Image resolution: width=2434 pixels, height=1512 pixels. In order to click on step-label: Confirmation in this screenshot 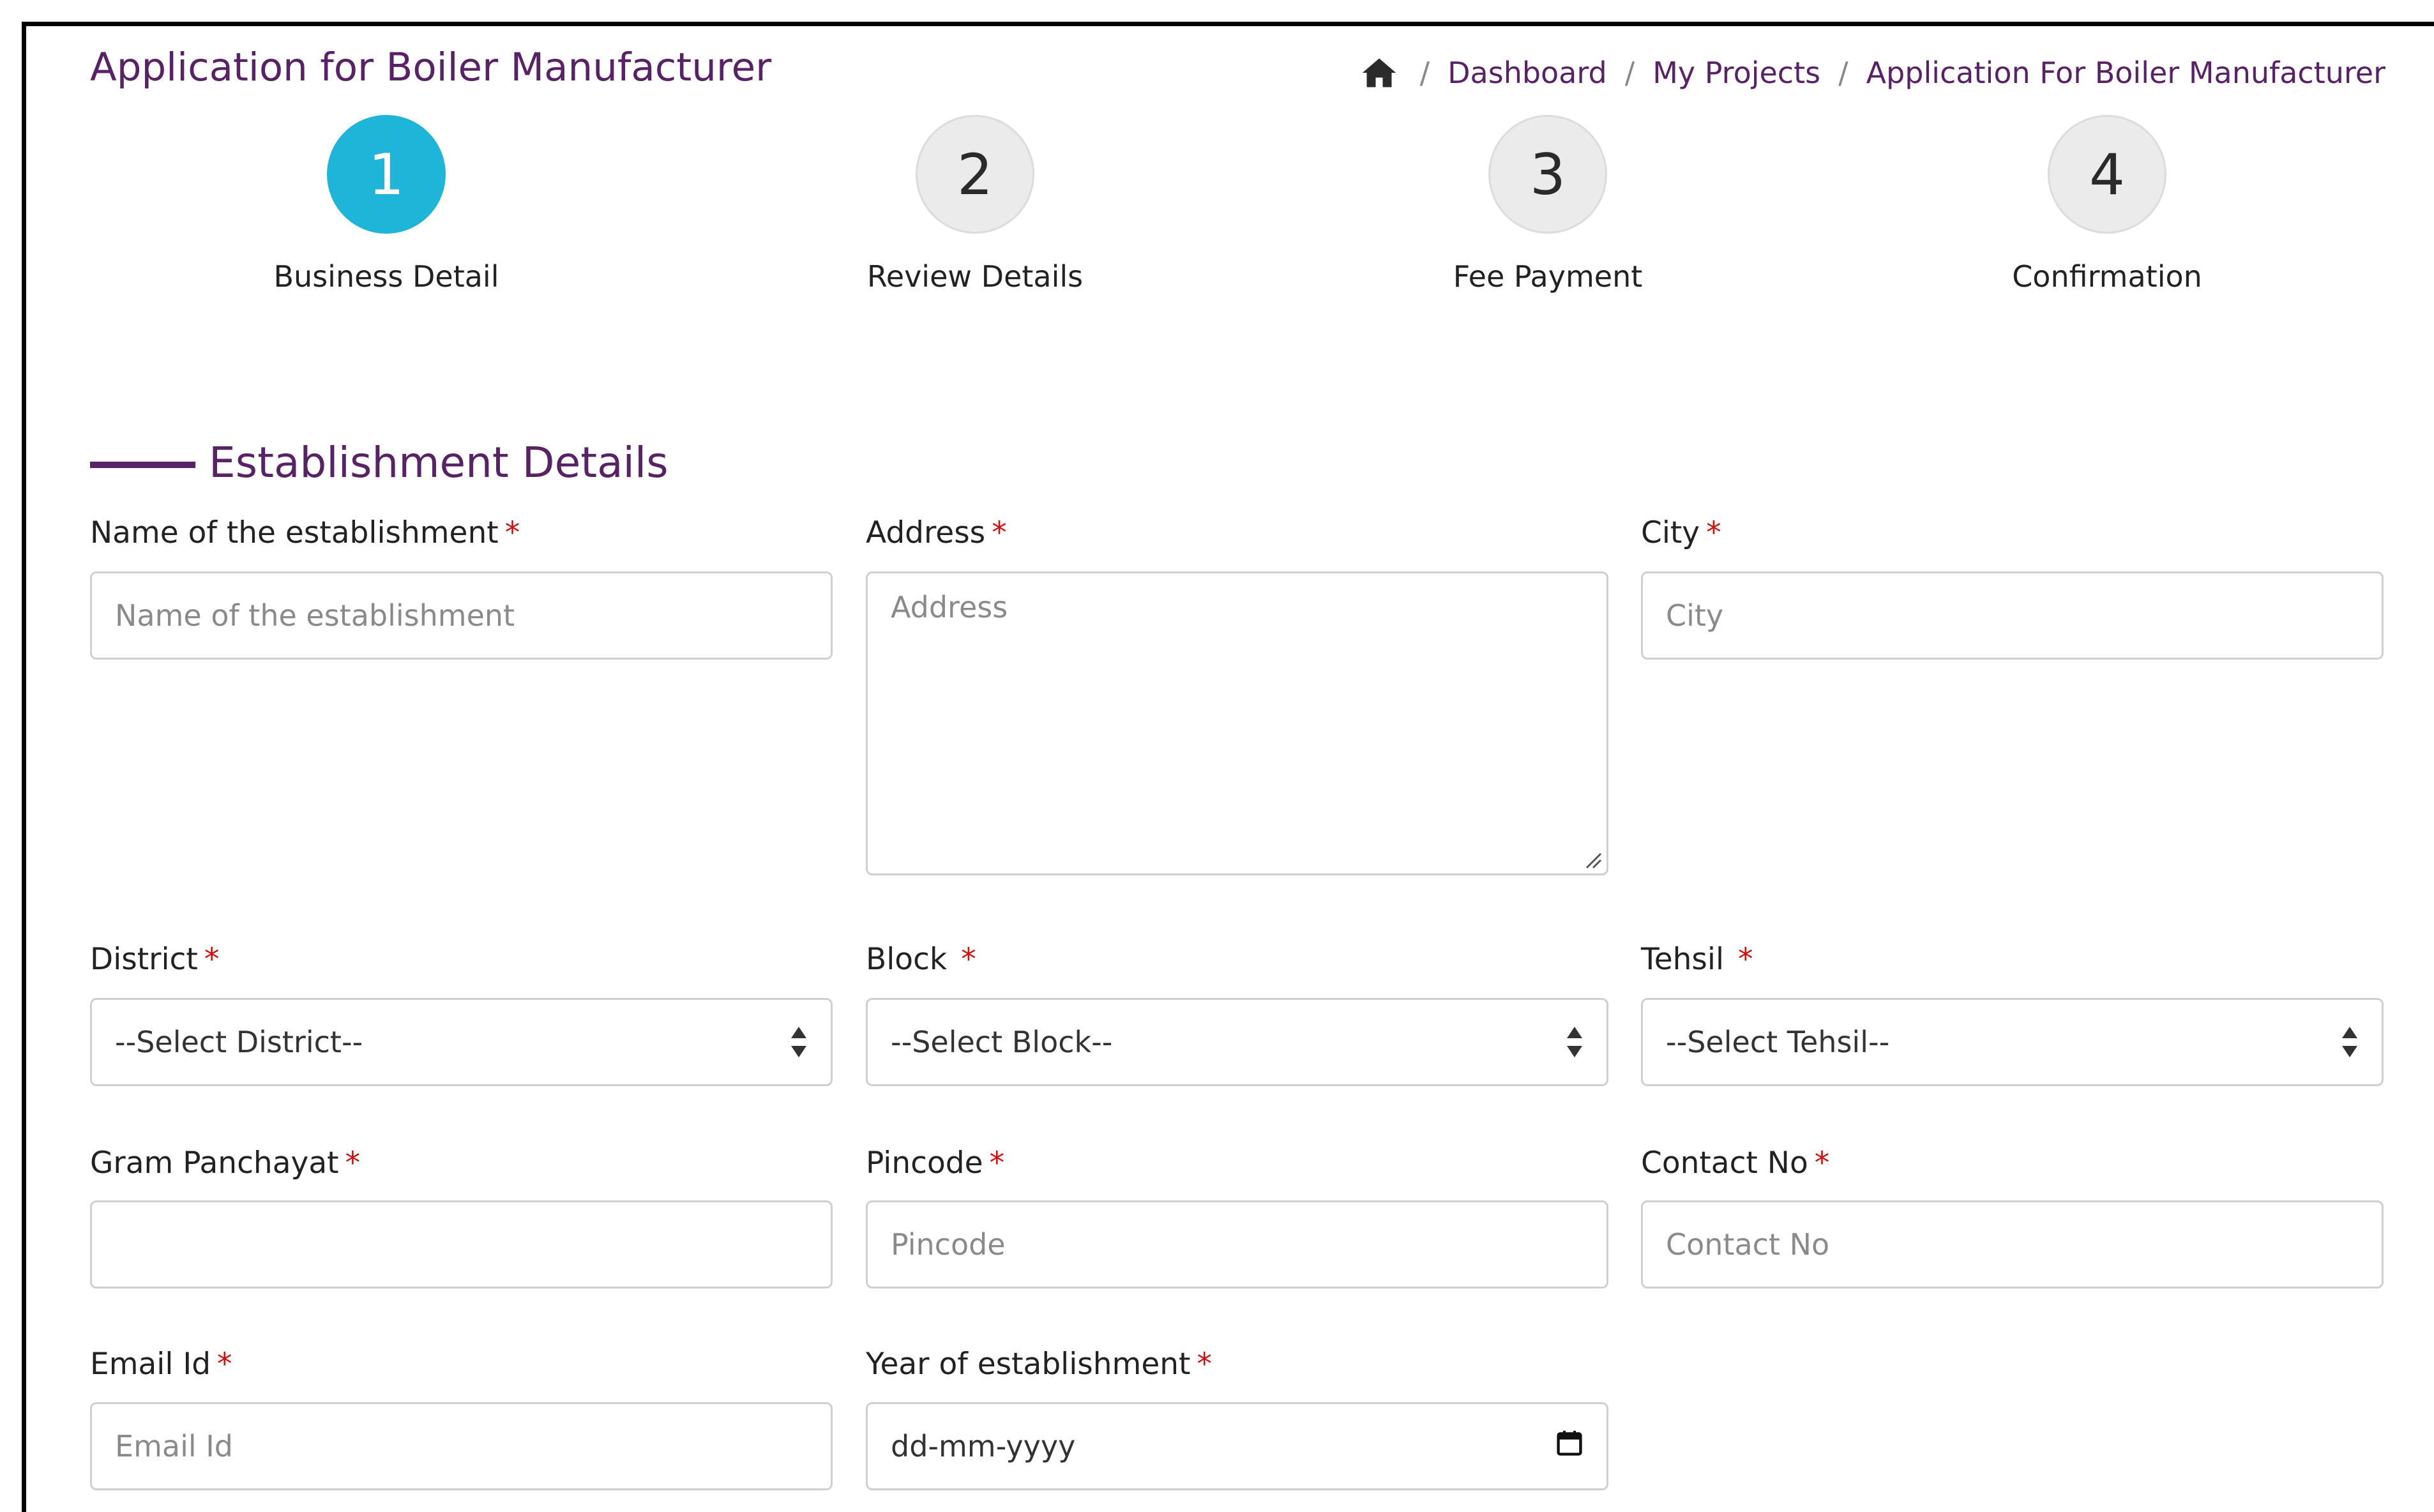, I will do `click(2107, 276)`.